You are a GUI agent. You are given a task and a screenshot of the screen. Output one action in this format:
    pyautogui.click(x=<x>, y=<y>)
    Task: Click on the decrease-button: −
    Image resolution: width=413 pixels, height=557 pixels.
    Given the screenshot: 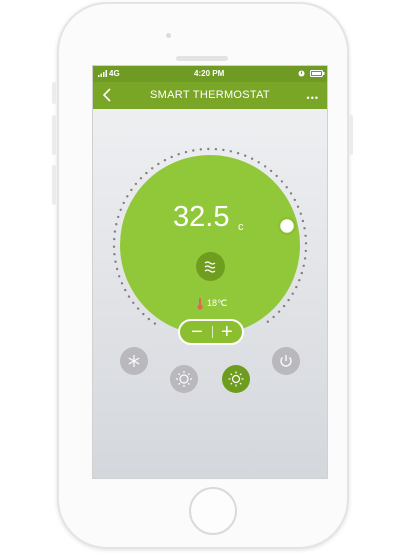 What is the action you would take?
    pyautogui.click(x=197, y=332)
    